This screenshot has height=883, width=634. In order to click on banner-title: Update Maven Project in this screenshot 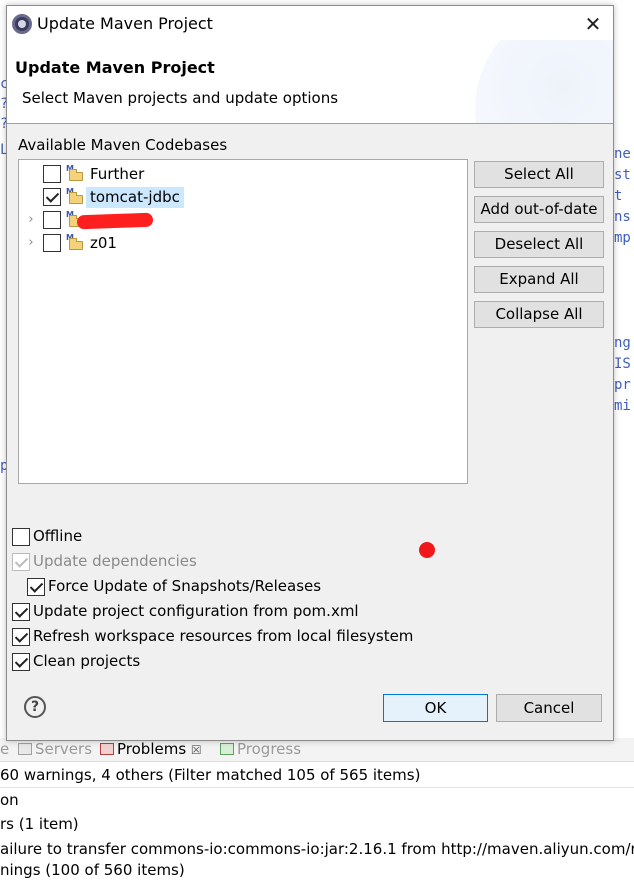, I will do `click(115, 67)`.